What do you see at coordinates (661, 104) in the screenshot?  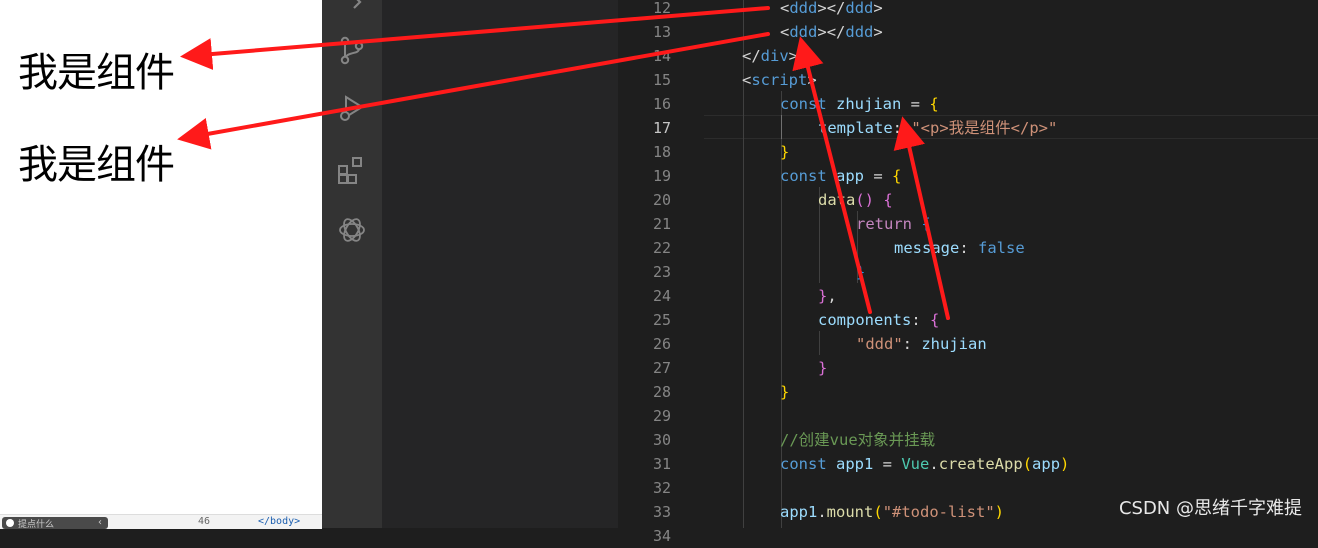 I see `line-number: 16` at bounding box center [661, 104].